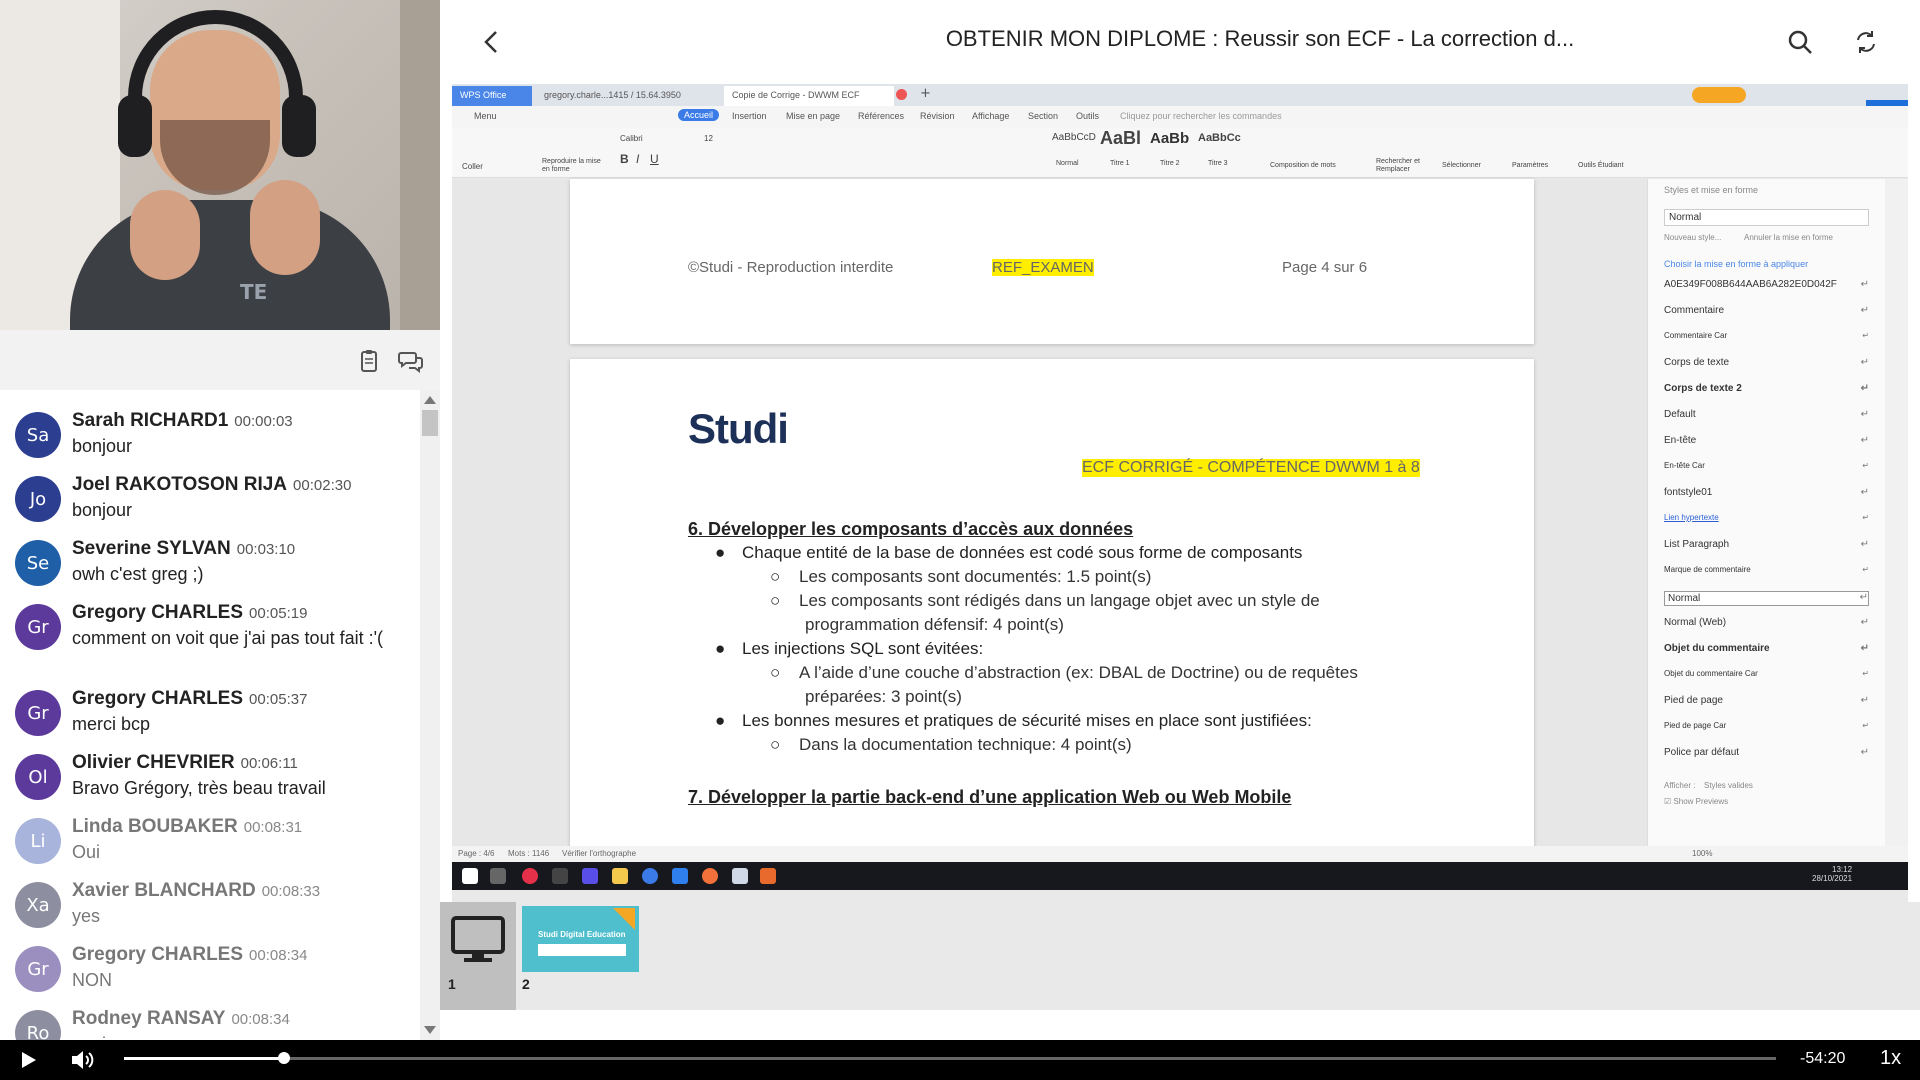  I want to click on style-list-item: En-tête ↵, so click(1766, 440).